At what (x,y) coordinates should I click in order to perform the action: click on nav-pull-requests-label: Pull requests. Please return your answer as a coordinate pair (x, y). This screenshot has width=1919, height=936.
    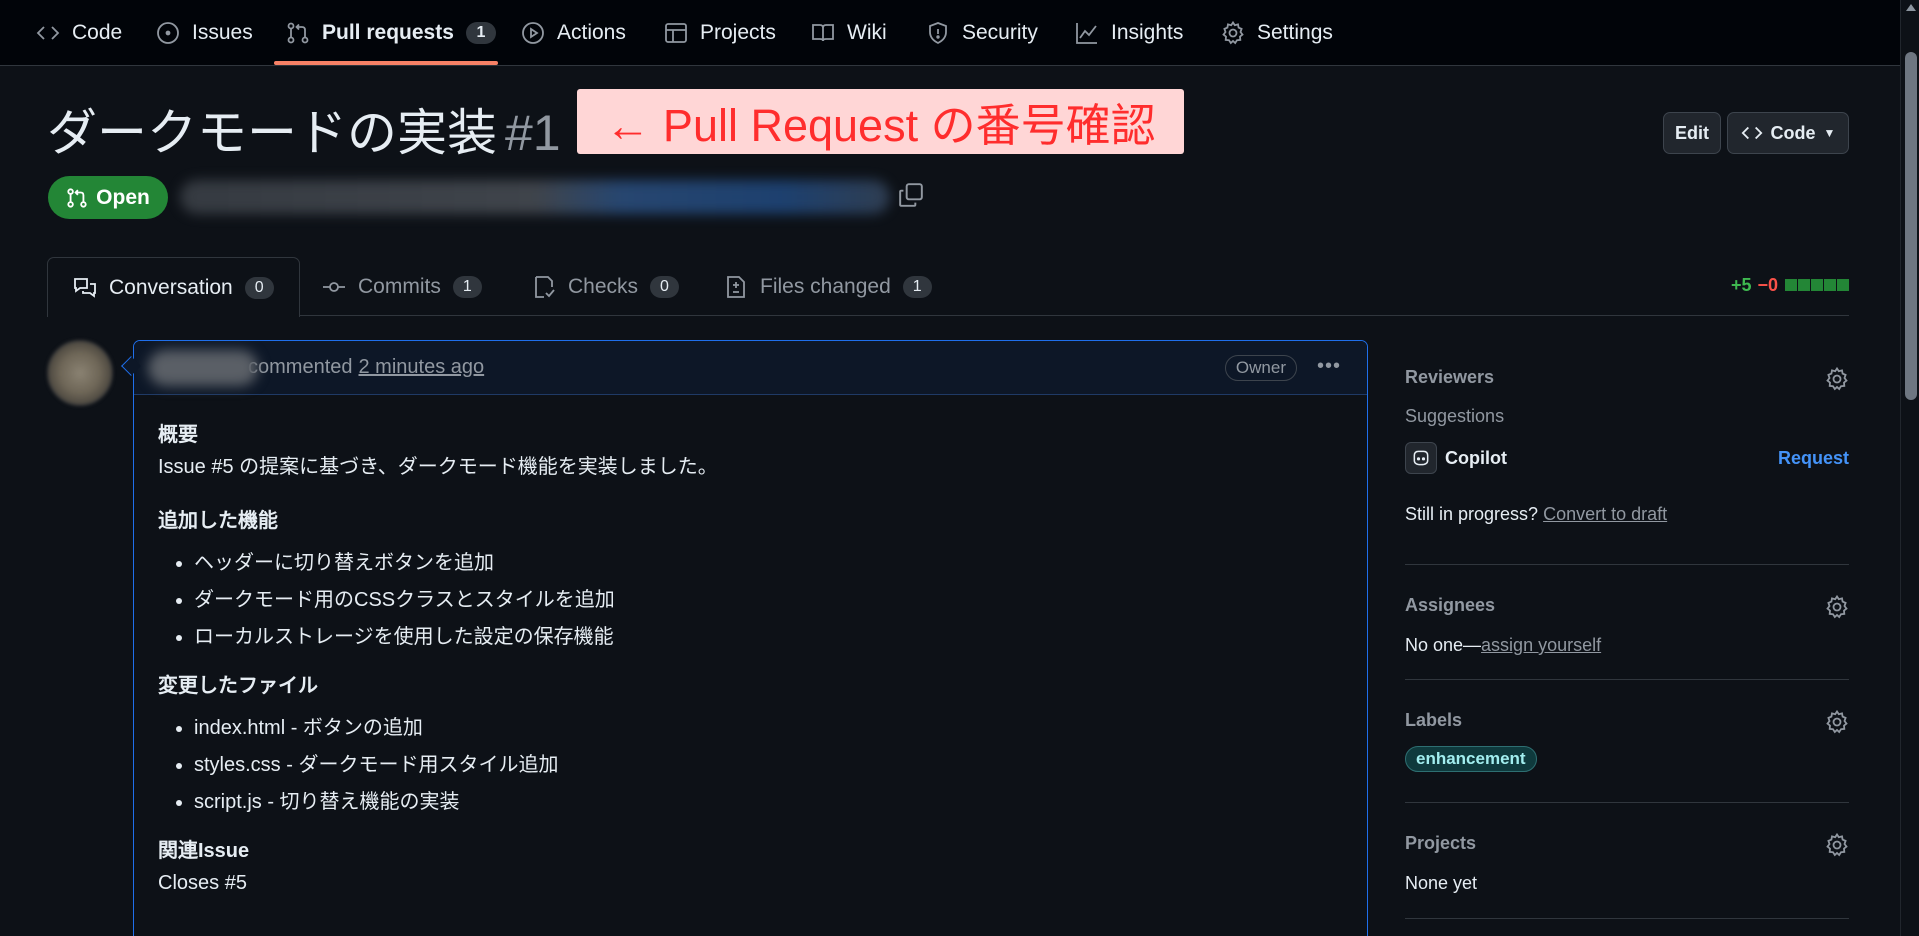
    Looking at the image, I should click on (388, 32).